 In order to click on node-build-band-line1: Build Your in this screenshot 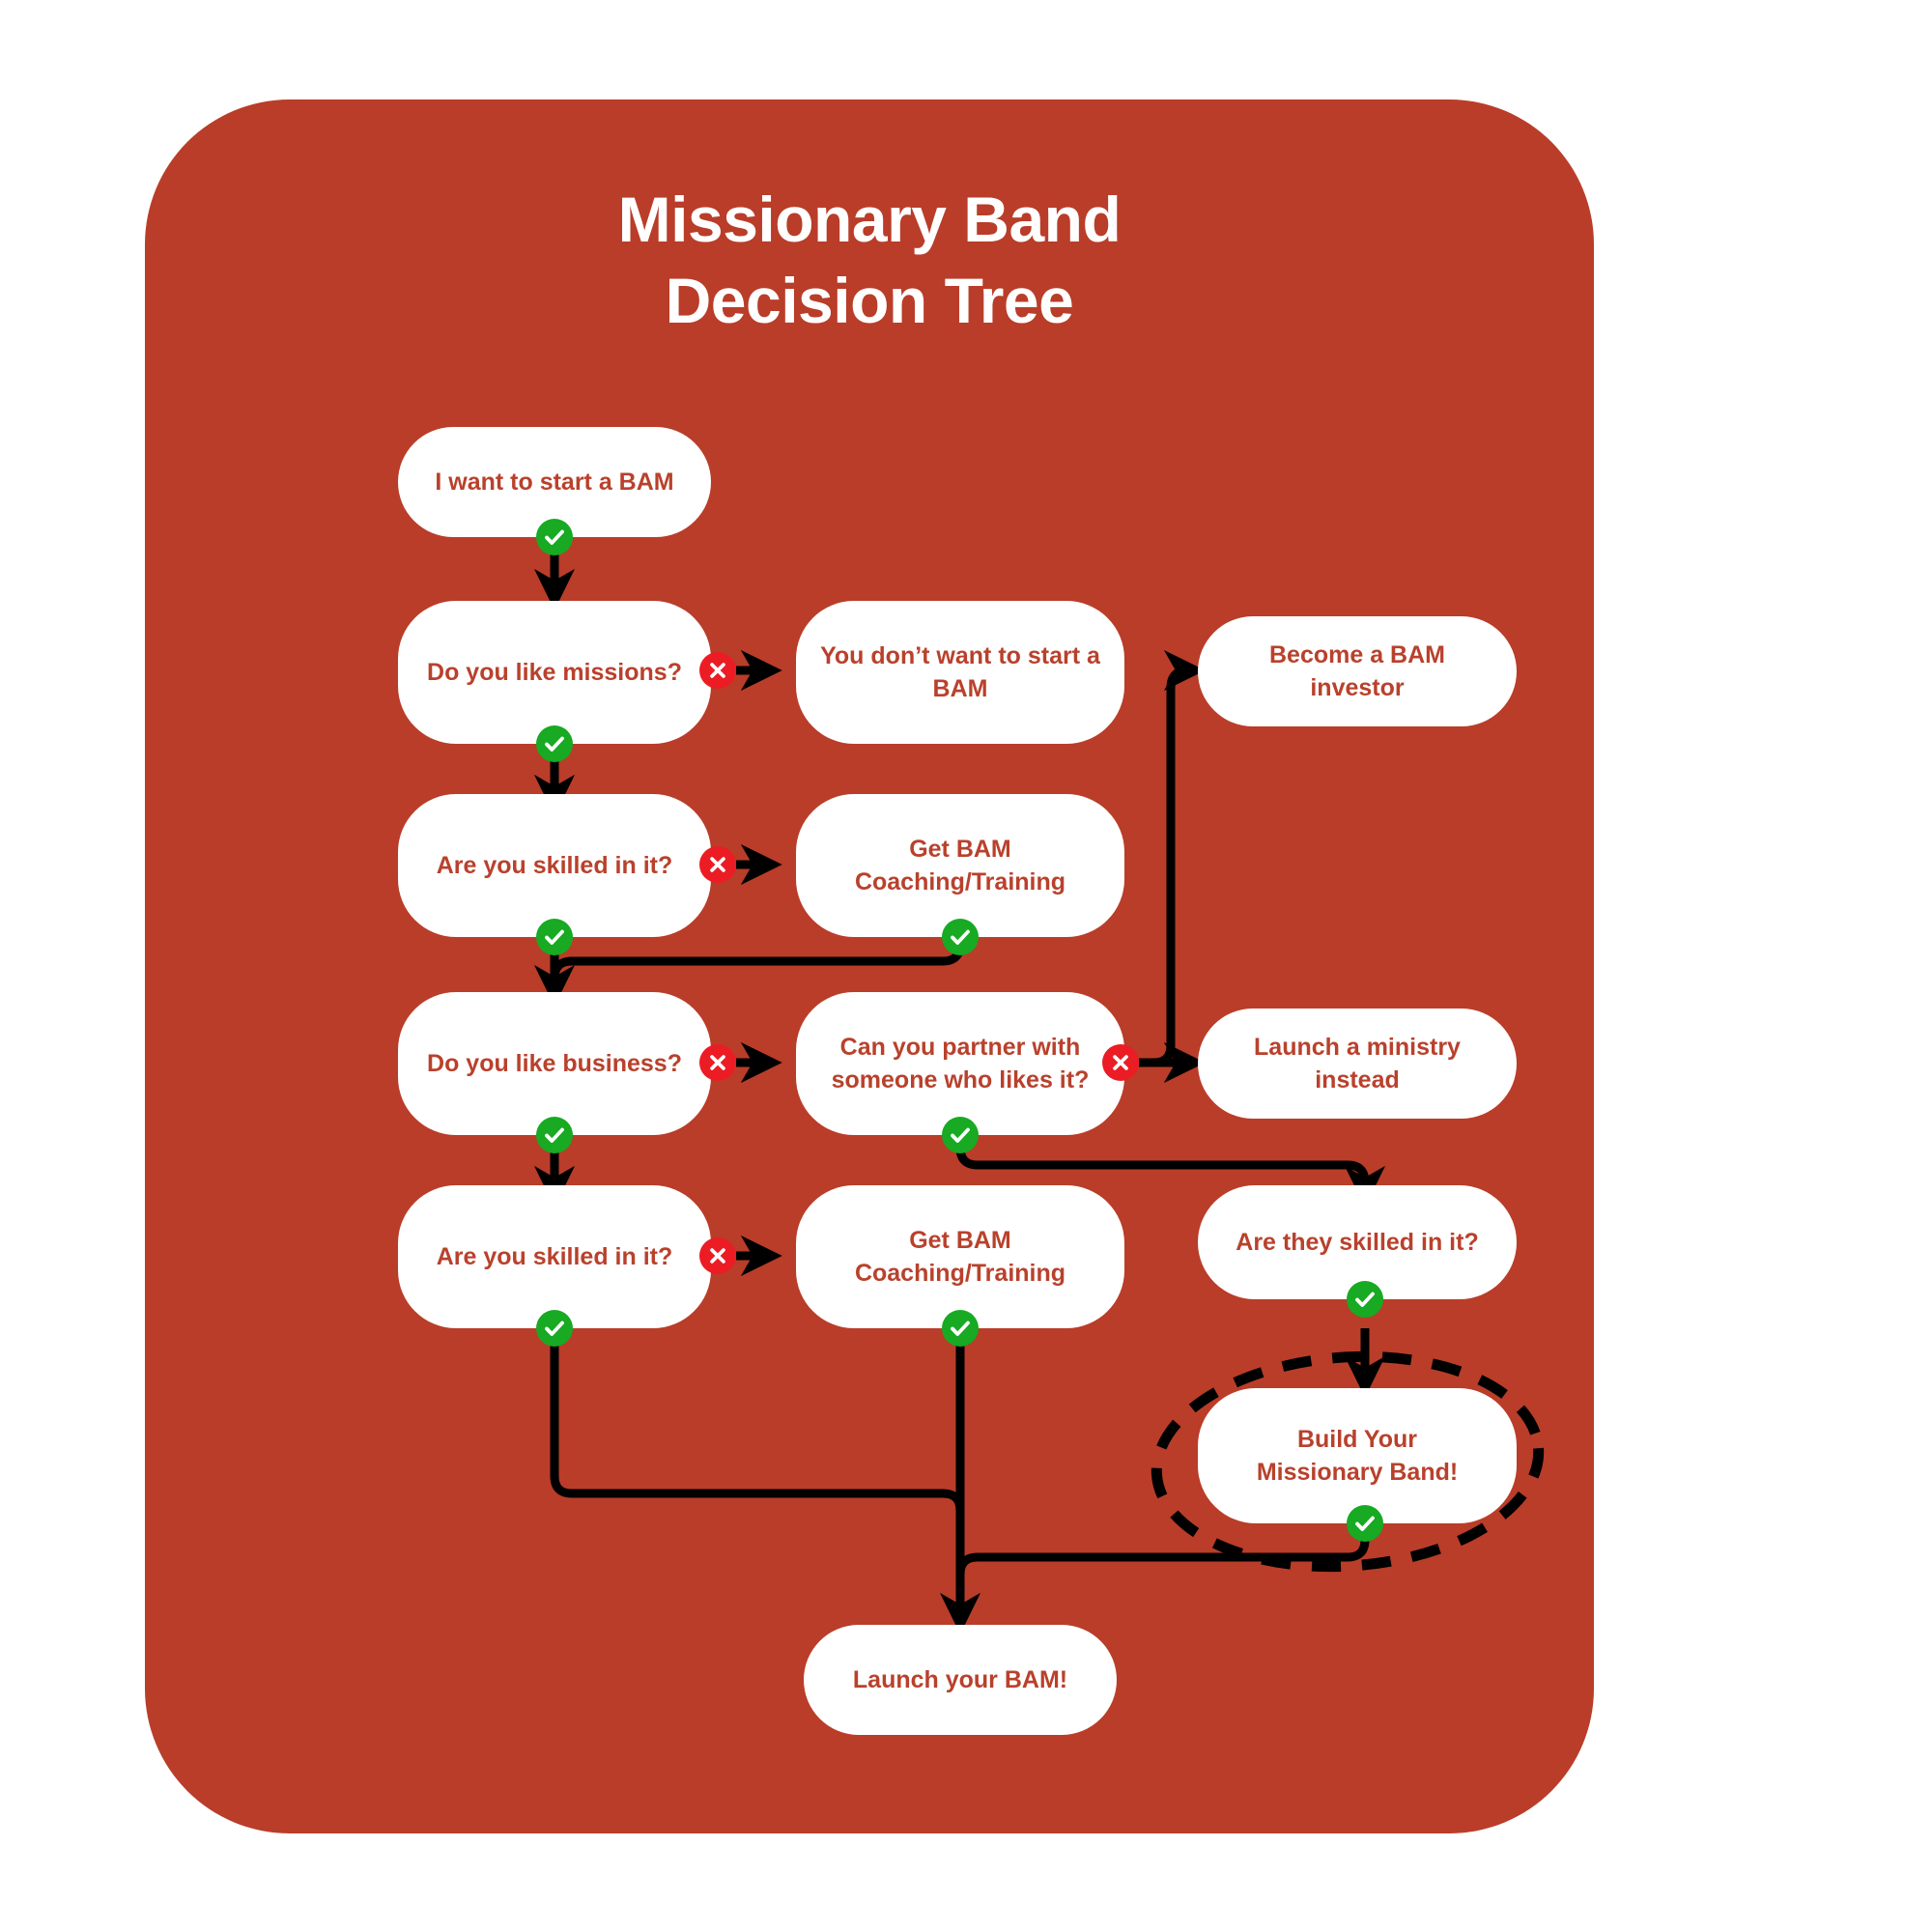, I will do `click(1357, 1439)`.